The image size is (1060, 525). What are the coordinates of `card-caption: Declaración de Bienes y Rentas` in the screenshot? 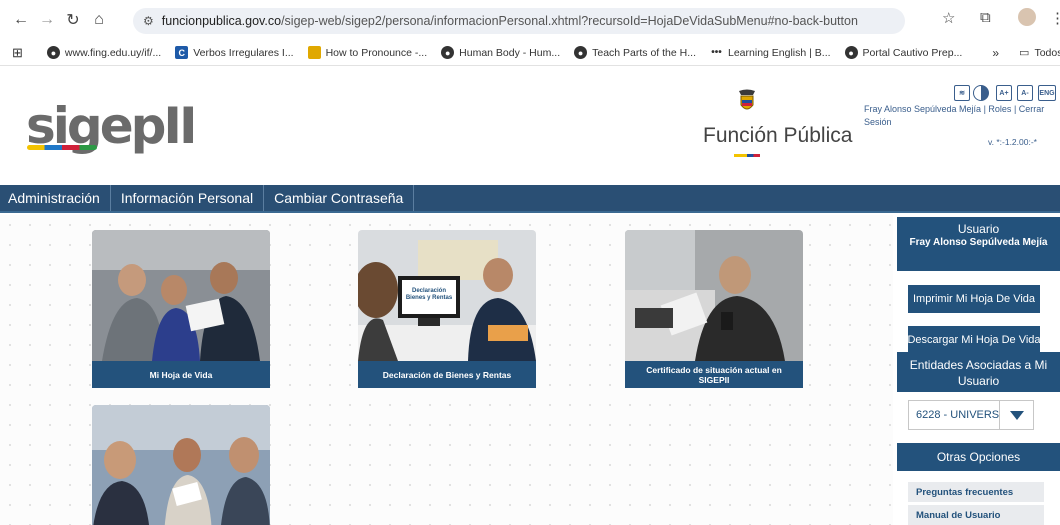 It's located at (447, 374).